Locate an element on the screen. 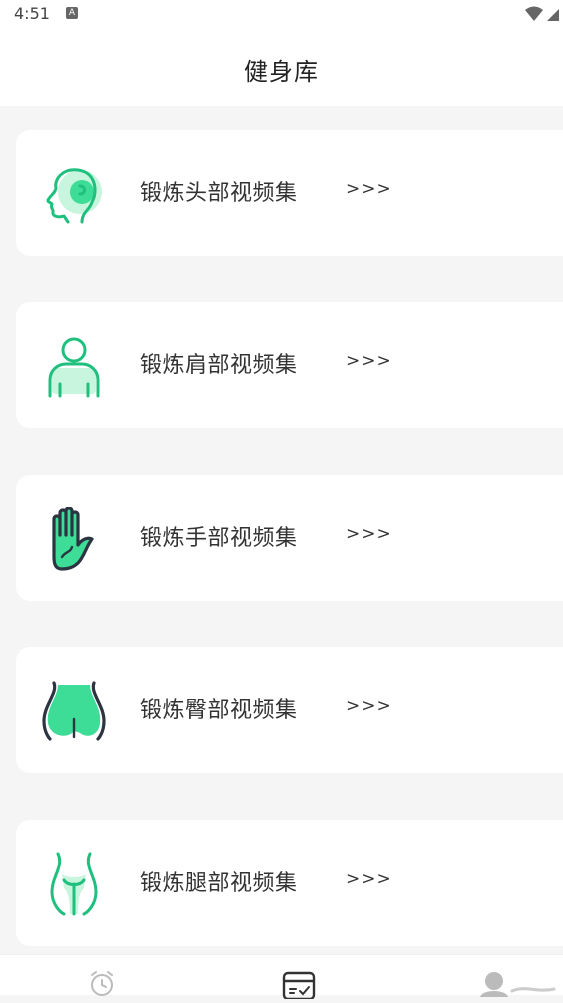 This screenshot has height=1003, width=563. calendar-check-icon is located at coordinates (299, 986).